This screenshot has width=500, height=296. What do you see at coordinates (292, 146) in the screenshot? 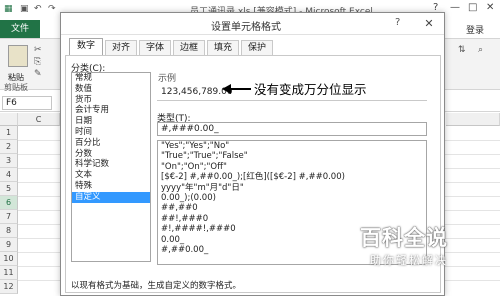
I see `format-code-item: "Yes";"Yes";"No"` at bounding box center [292, 146].